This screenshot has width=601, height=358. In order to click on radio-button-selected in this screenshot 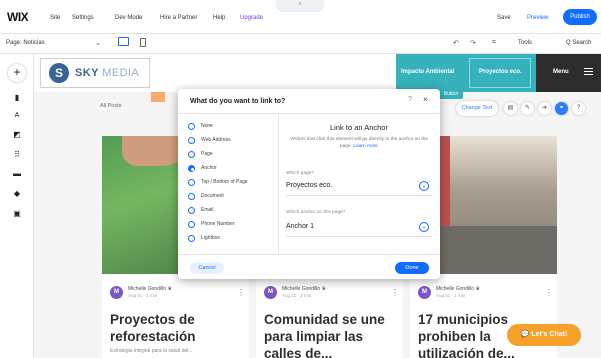, I will do `click(191, 168)`.